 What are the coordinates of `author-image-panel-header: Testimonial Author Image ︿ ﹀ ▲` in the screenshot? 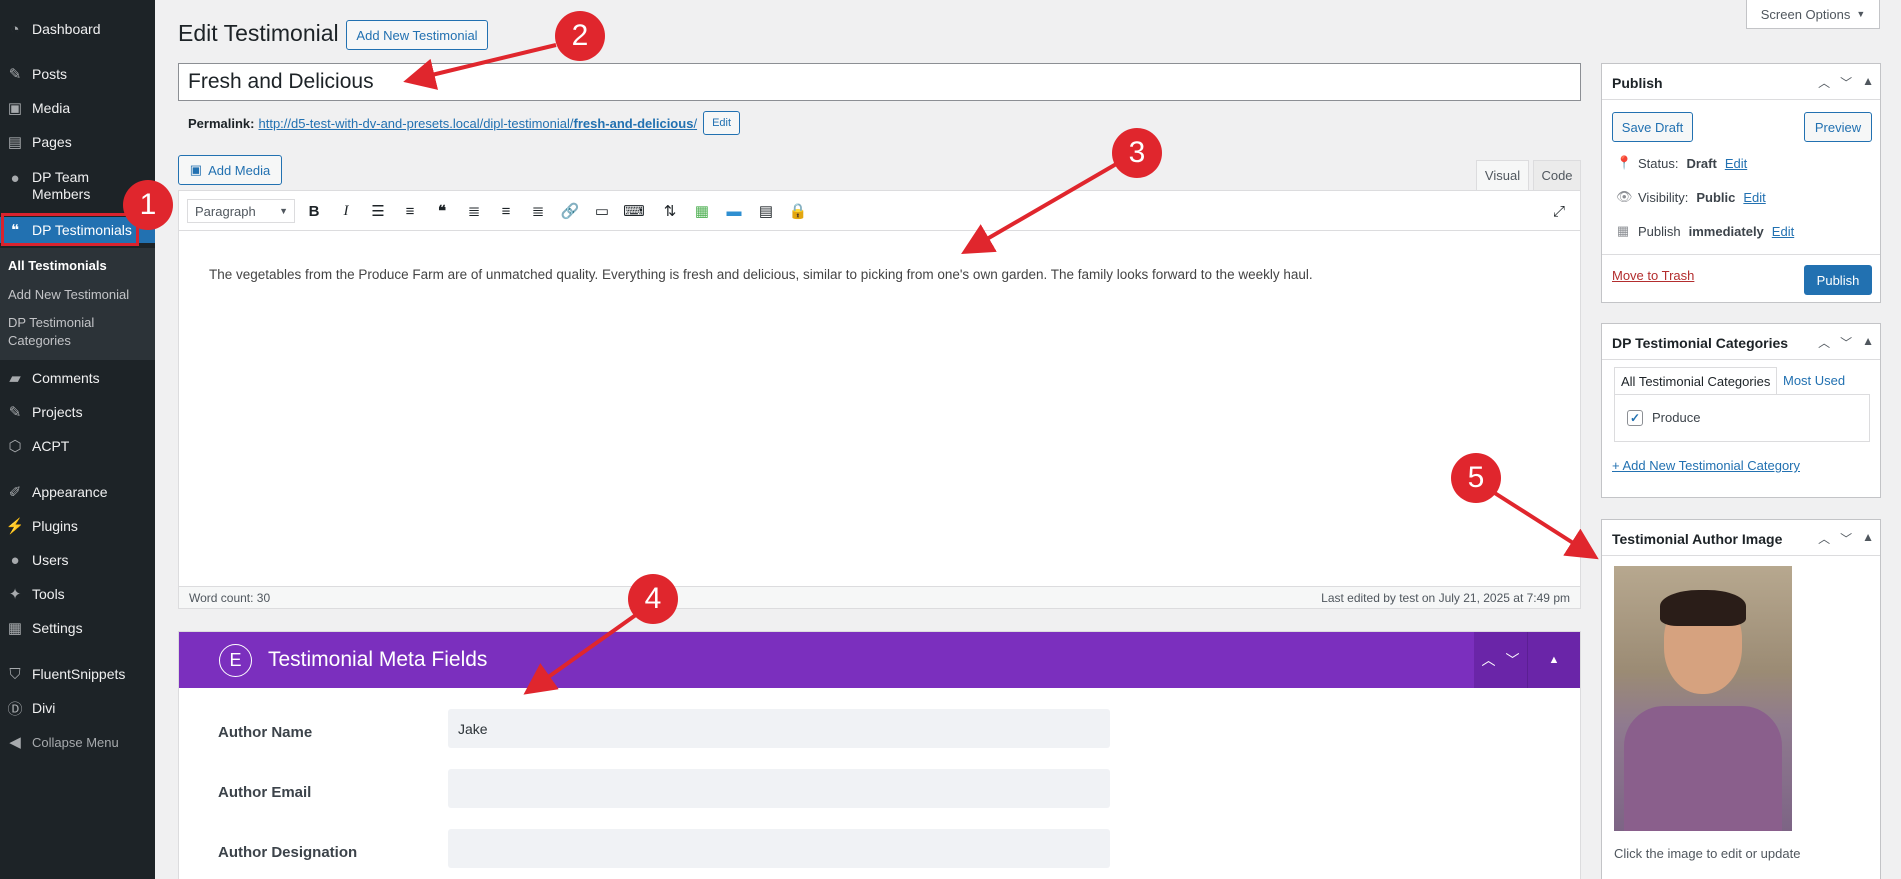 It's located at (1741, 538).